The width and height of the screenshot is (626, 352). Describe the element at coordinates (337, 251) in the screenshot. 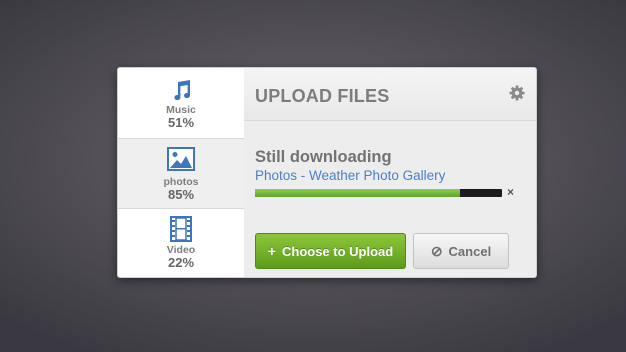

I see `choose-upload-label: Choose to Upload` at that location.